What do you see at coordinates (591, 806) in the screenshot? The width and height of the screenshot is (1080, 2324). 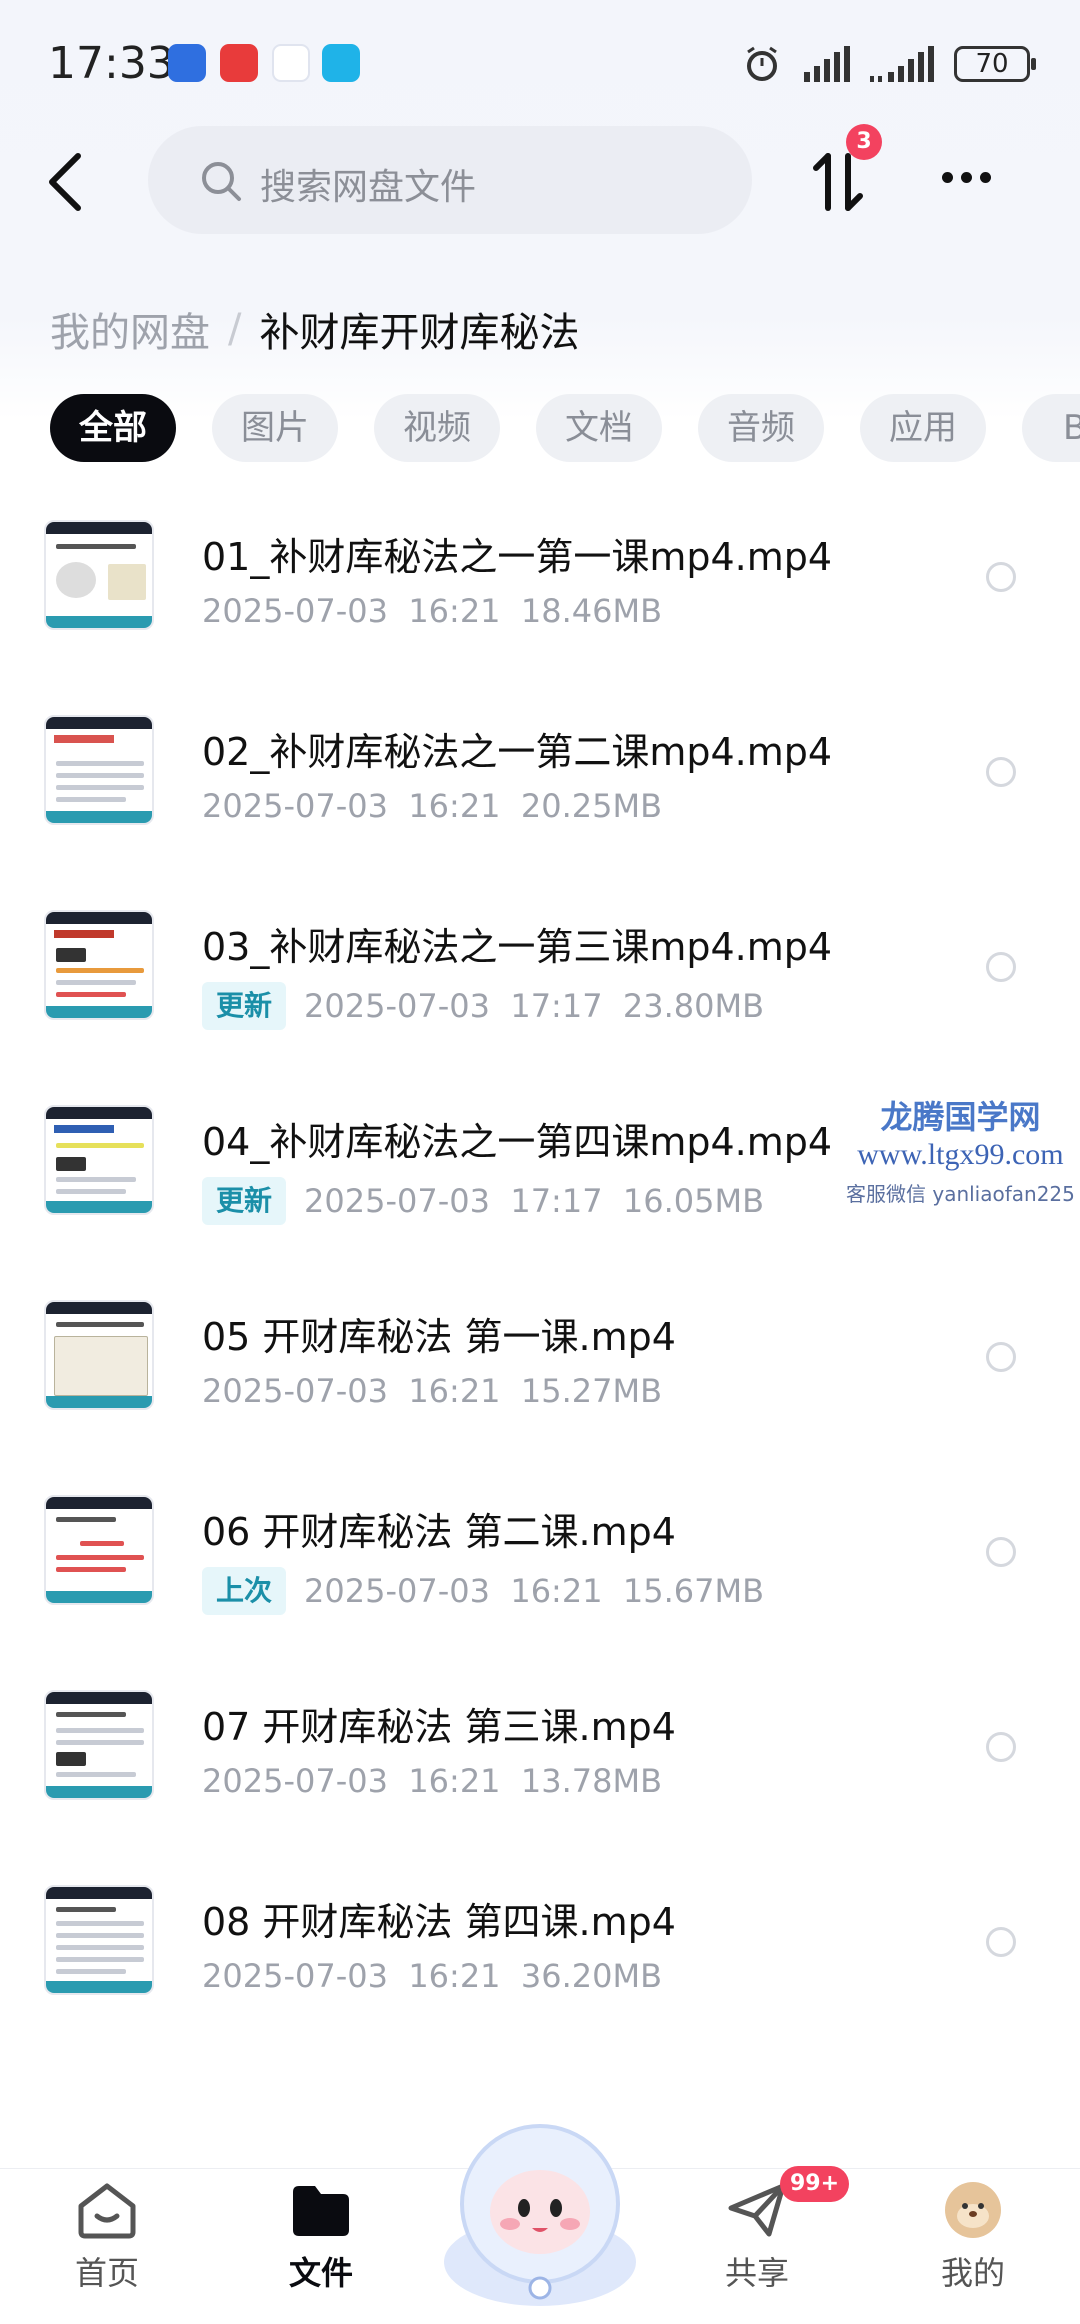 I see `file-size: 20.25MB` at bounding box center [591, 806].